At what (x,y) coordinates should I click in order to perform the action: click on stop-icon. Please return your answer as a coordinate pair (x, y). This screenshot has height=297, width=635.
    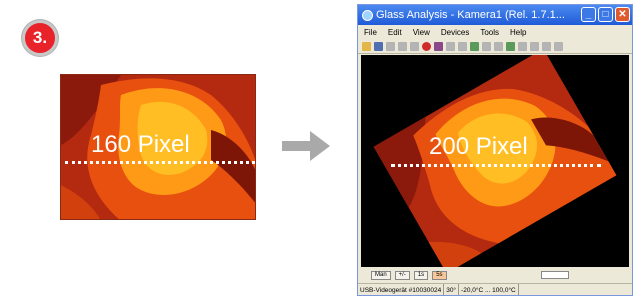
    Looking at the image, I should click on (402, 46).